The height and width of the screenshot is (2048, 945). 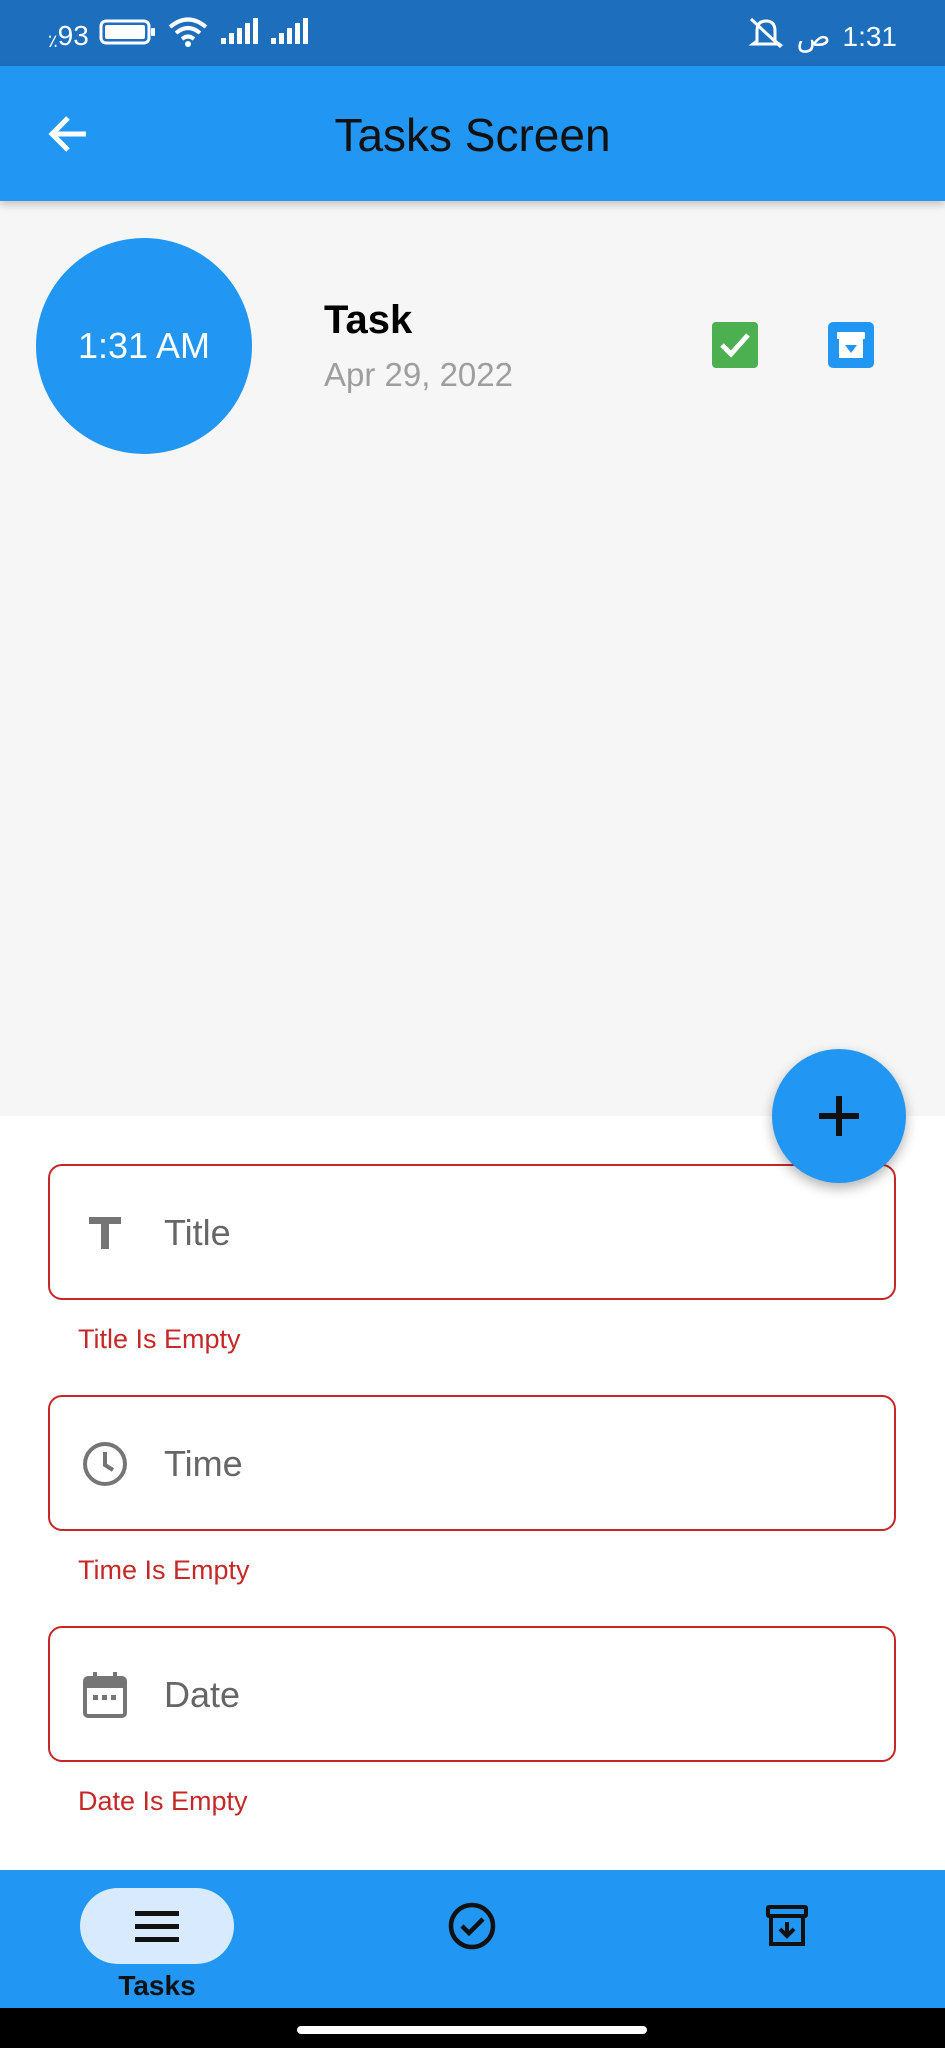 I want to click on plus-icon, so click(x=839, y=1116).